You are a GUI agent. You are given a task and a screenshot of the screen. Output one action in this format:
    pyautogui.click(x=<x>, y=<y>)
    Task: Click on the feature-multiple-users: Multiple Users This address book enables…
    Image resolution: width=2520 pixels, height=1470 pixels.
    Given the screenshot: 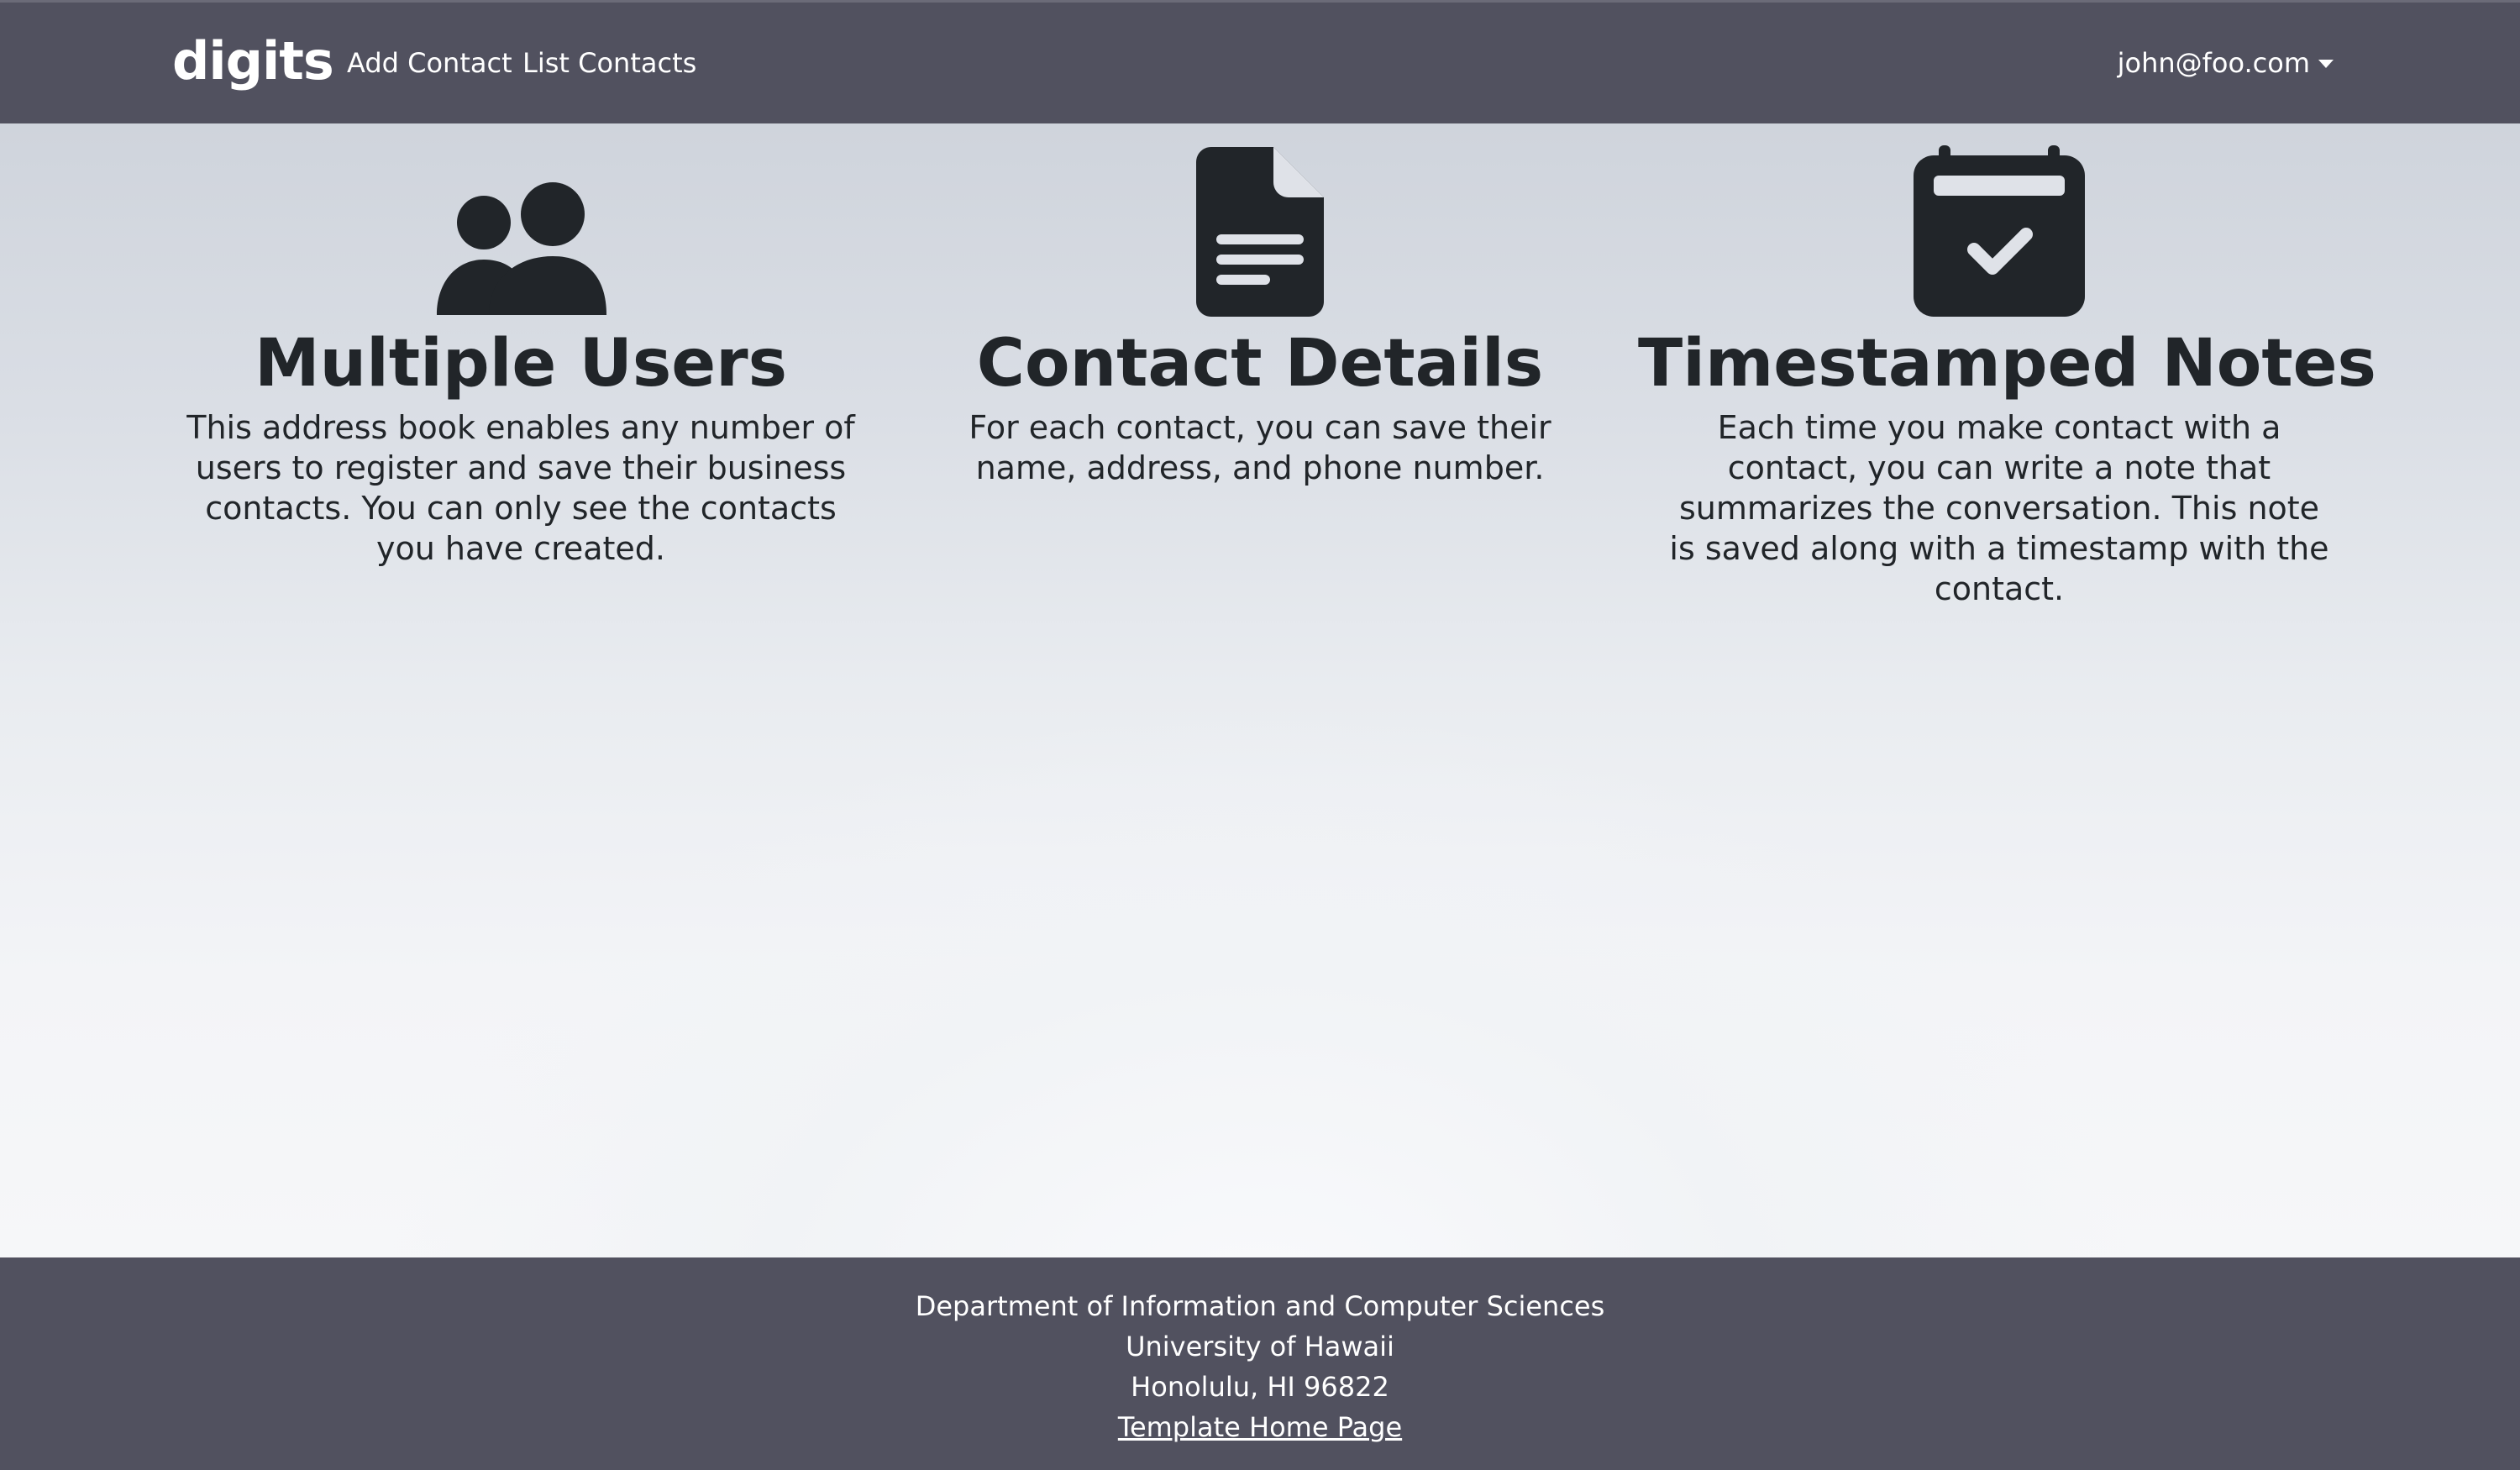 What is the action you would take?
    pyautogui.click(x=521, y=346)
    